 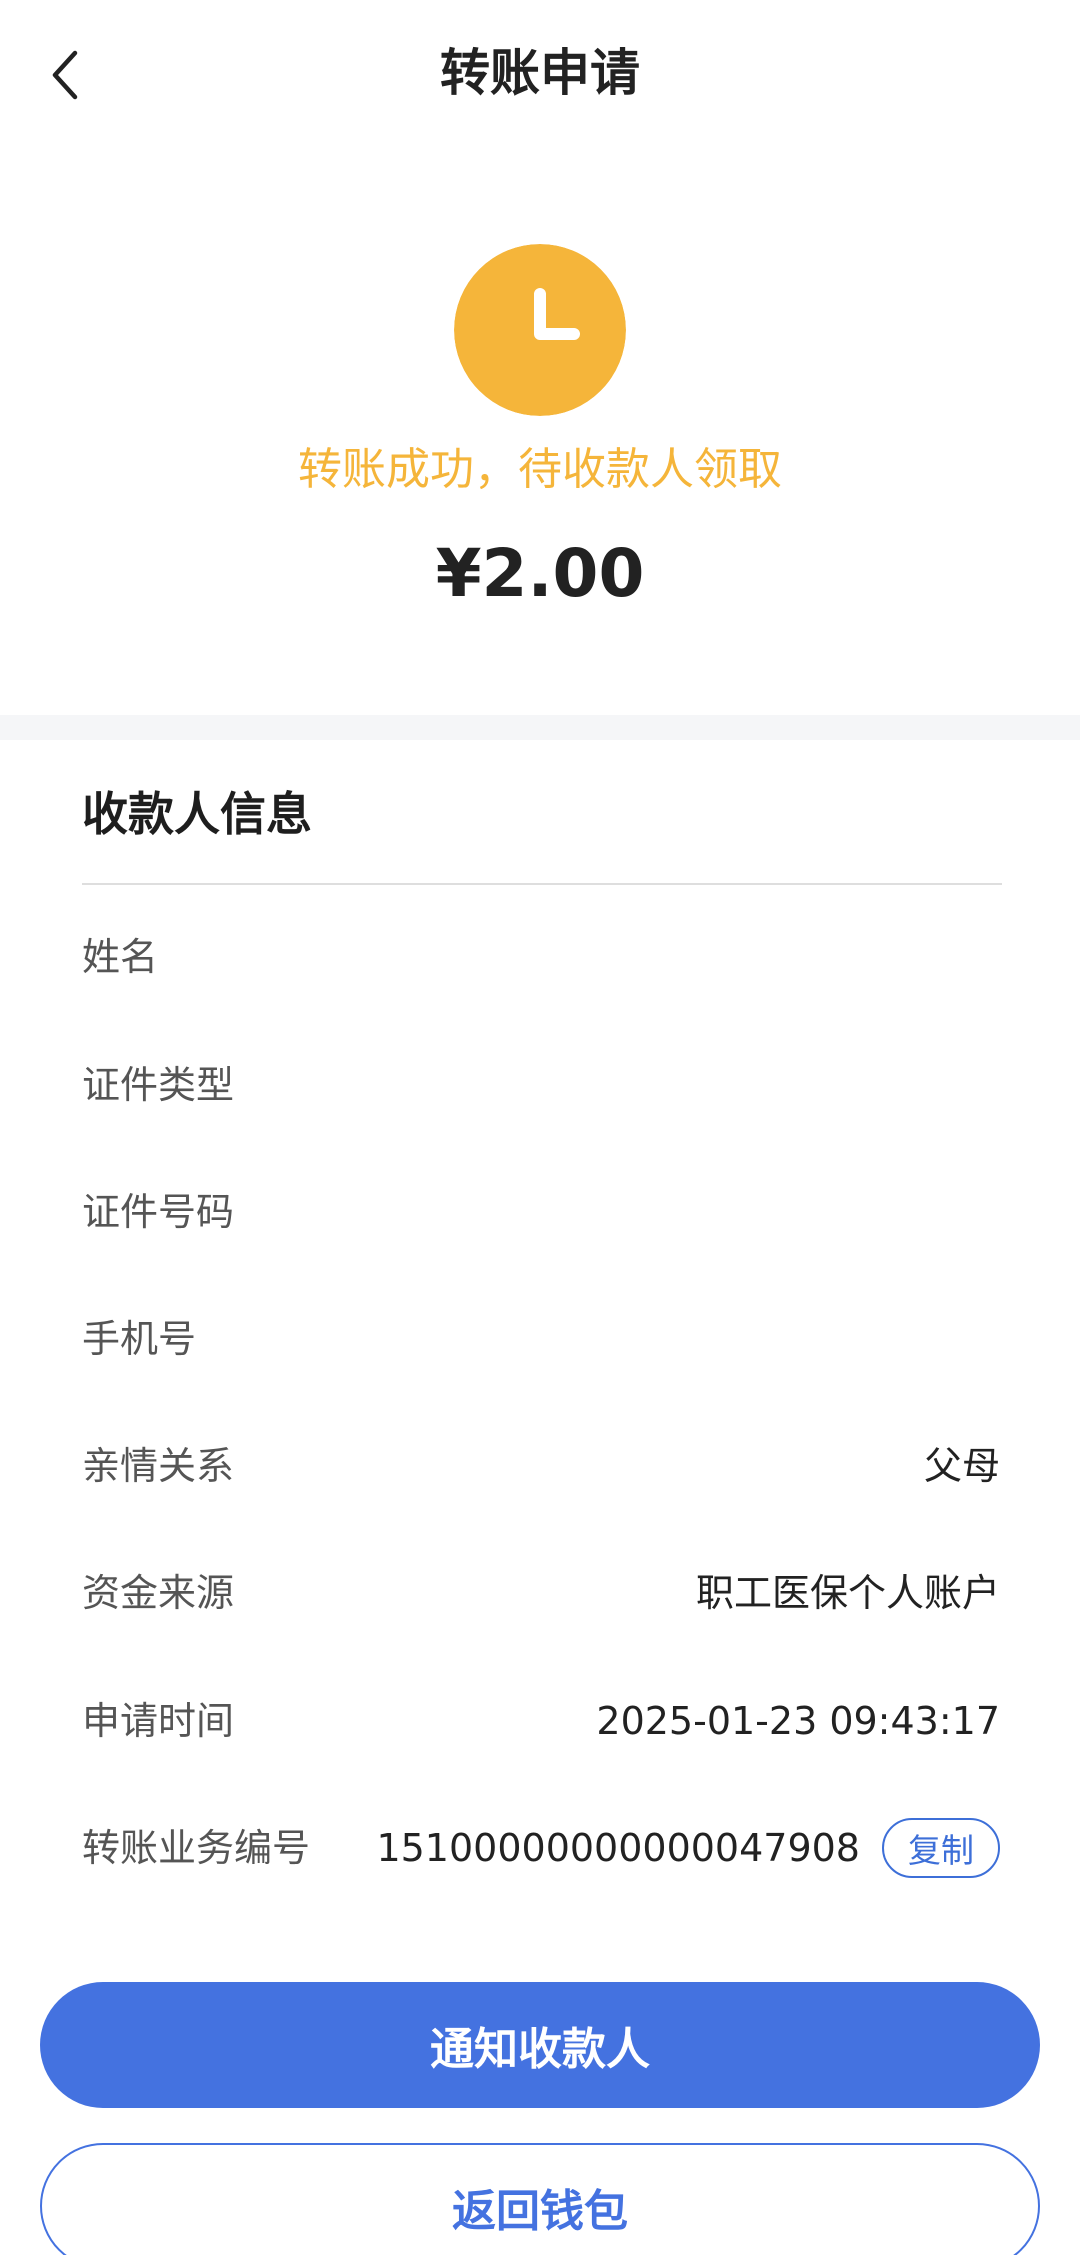 I want to click on info-row-name: 姓名, so click(x=541, y=957).